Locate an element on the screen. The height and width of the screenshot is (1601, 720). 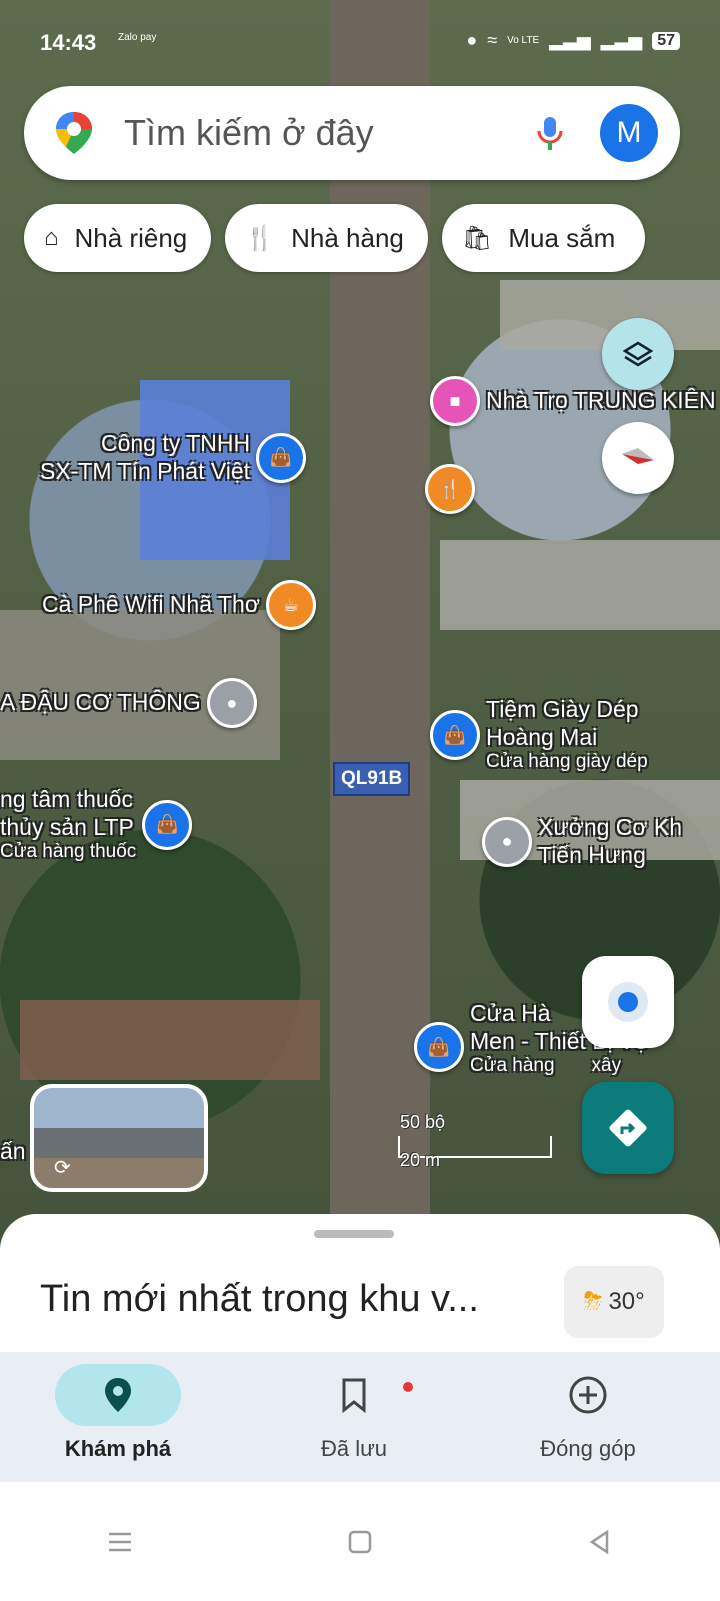
bottom-navigation: Khám phá Đã lưu Đóng góp is located at coordinates (360, 1417).